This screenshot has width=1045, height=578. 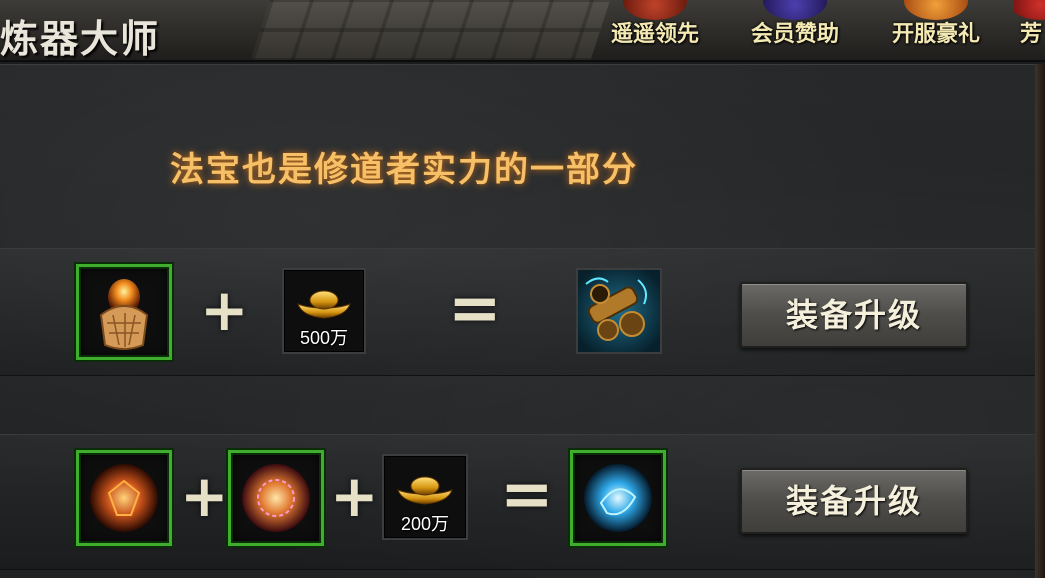 I want to click on item-slot: 500万, so click(x=324, y=311).